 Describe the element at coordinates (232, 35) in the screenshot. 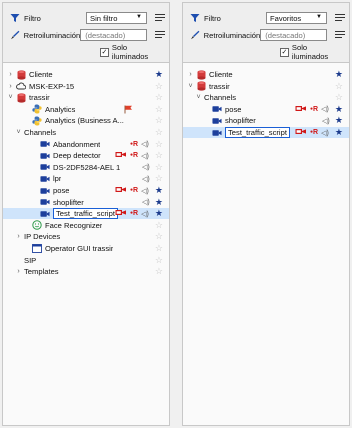

I see `backlight-label: Retroiluminación` at that location.